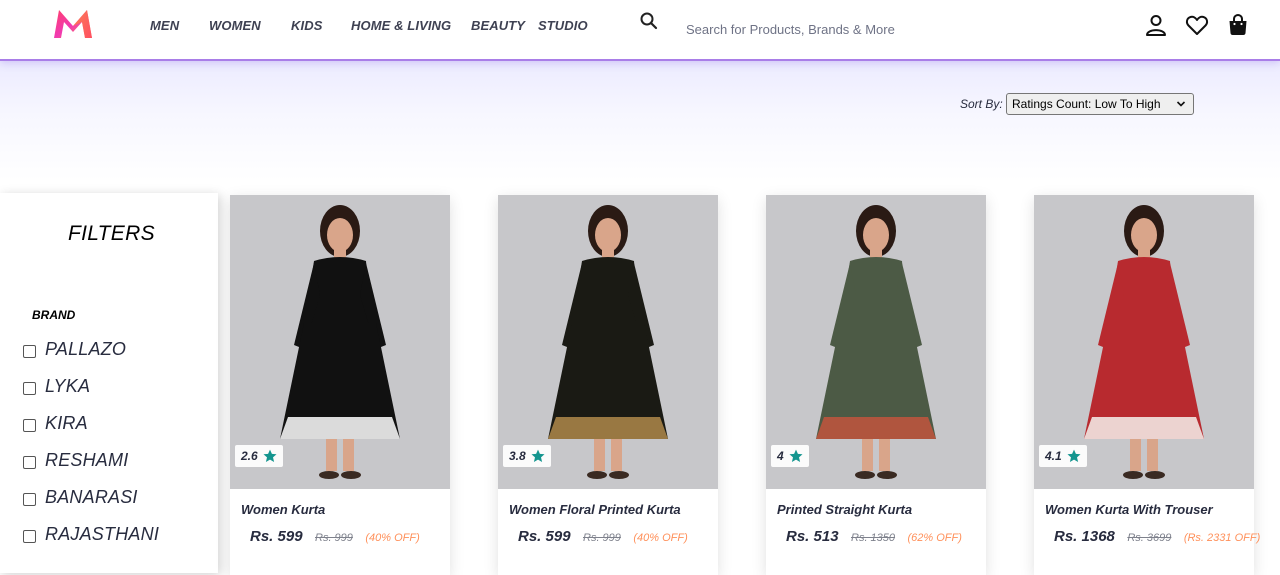 The height and width of the screenshot is (575, 1280). Describe the element at coordinates (164, 25) in the screenshot. I see `nav-men: MEN` at that location.